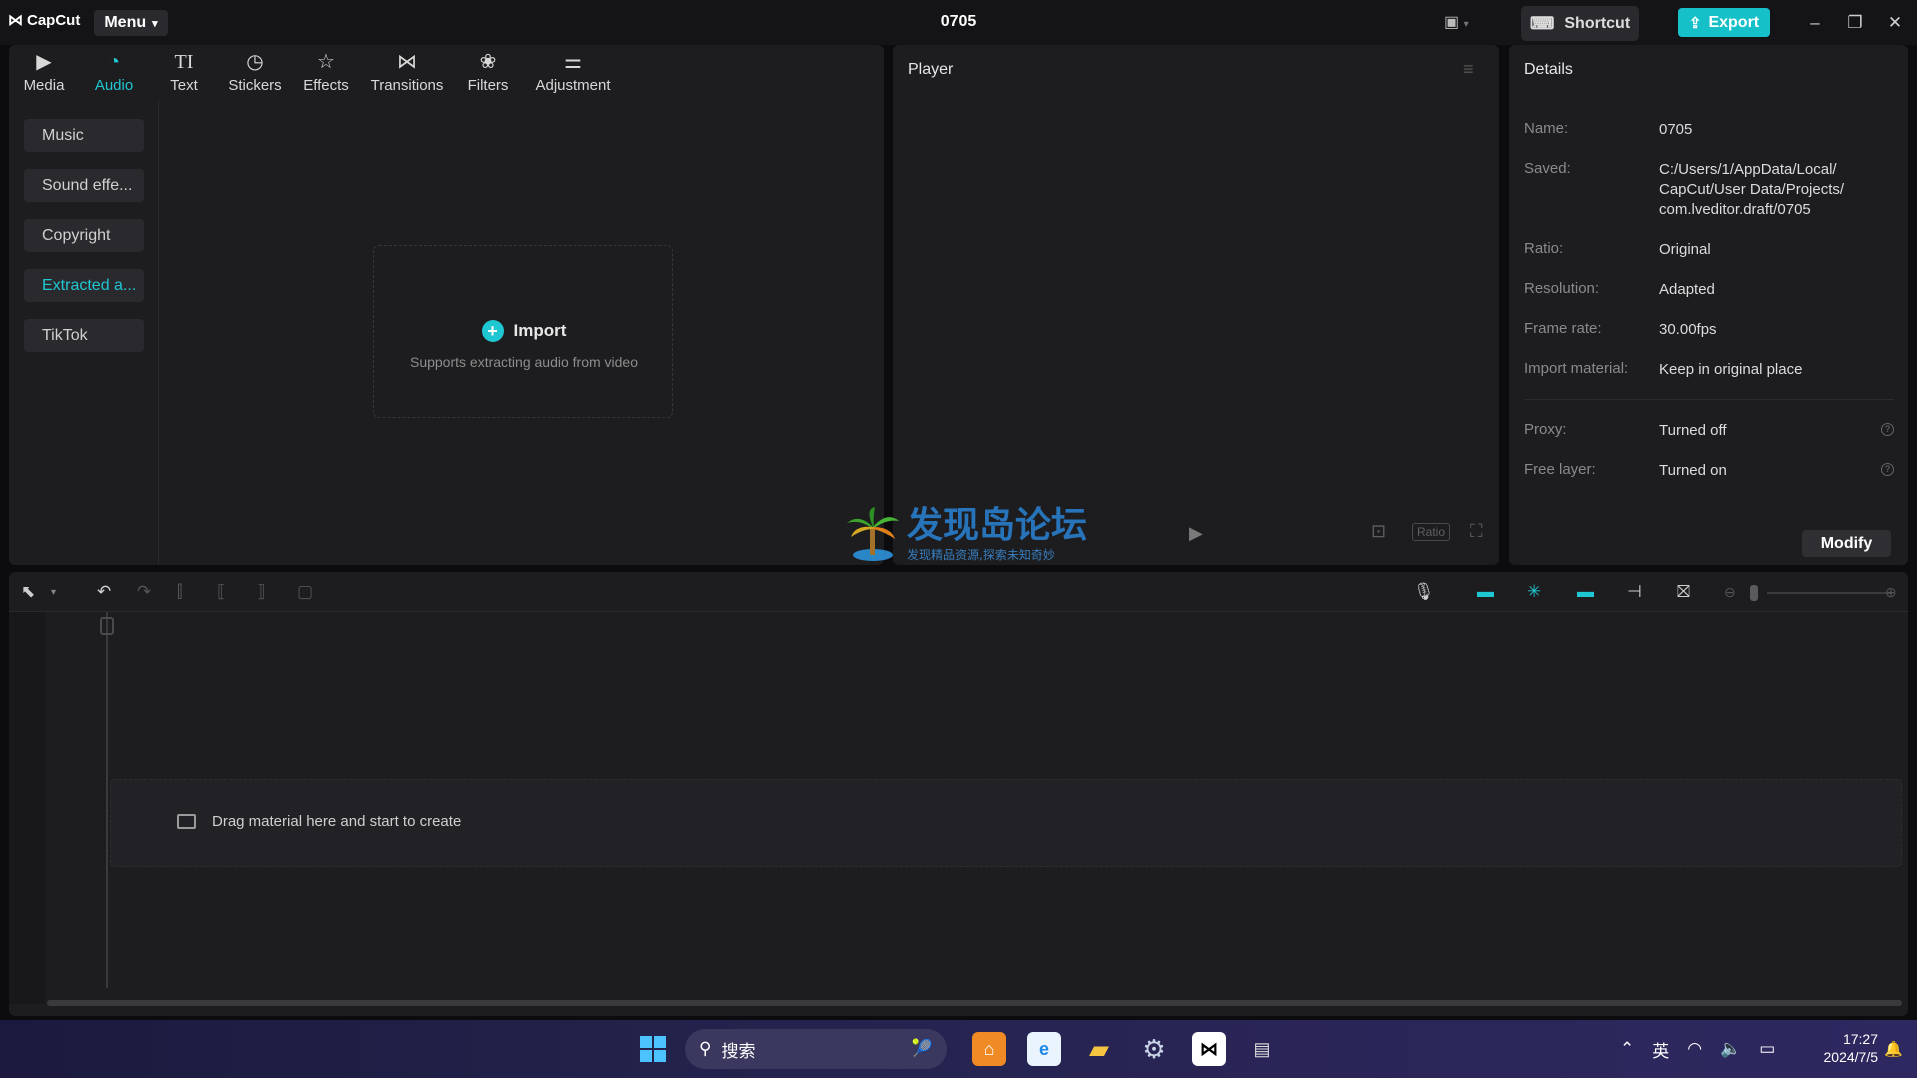 This screenshot has height=1078, width=1917. Describe the element at coordinates (305, 592) in the screenshot. I see `delete-icon: ▢` at that location.